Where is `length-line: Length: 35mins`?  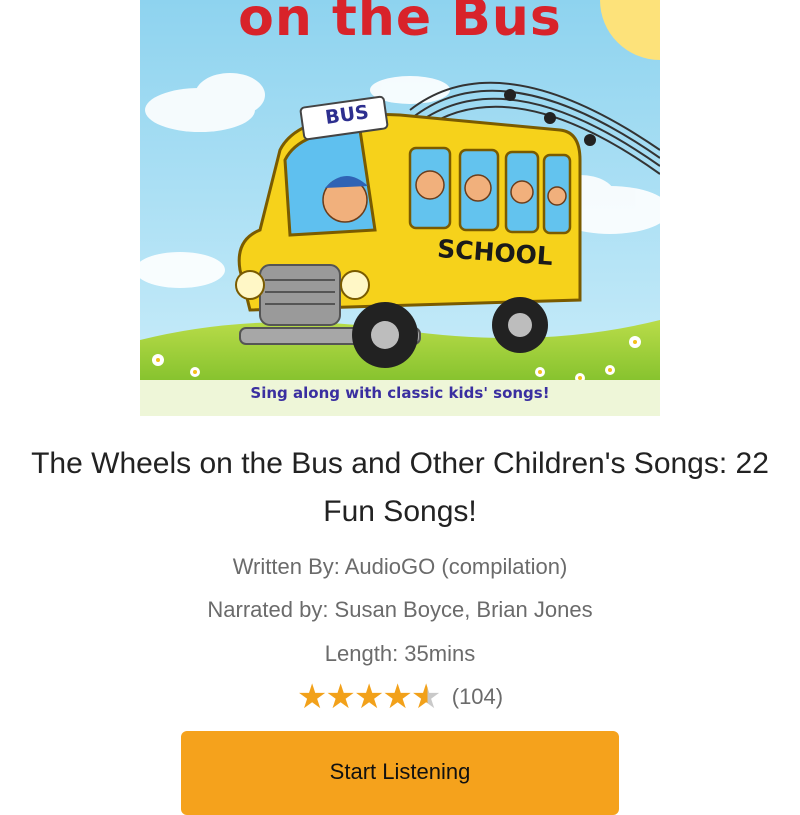 length-line: Length: 35mins is located at coordinates (400, 653).